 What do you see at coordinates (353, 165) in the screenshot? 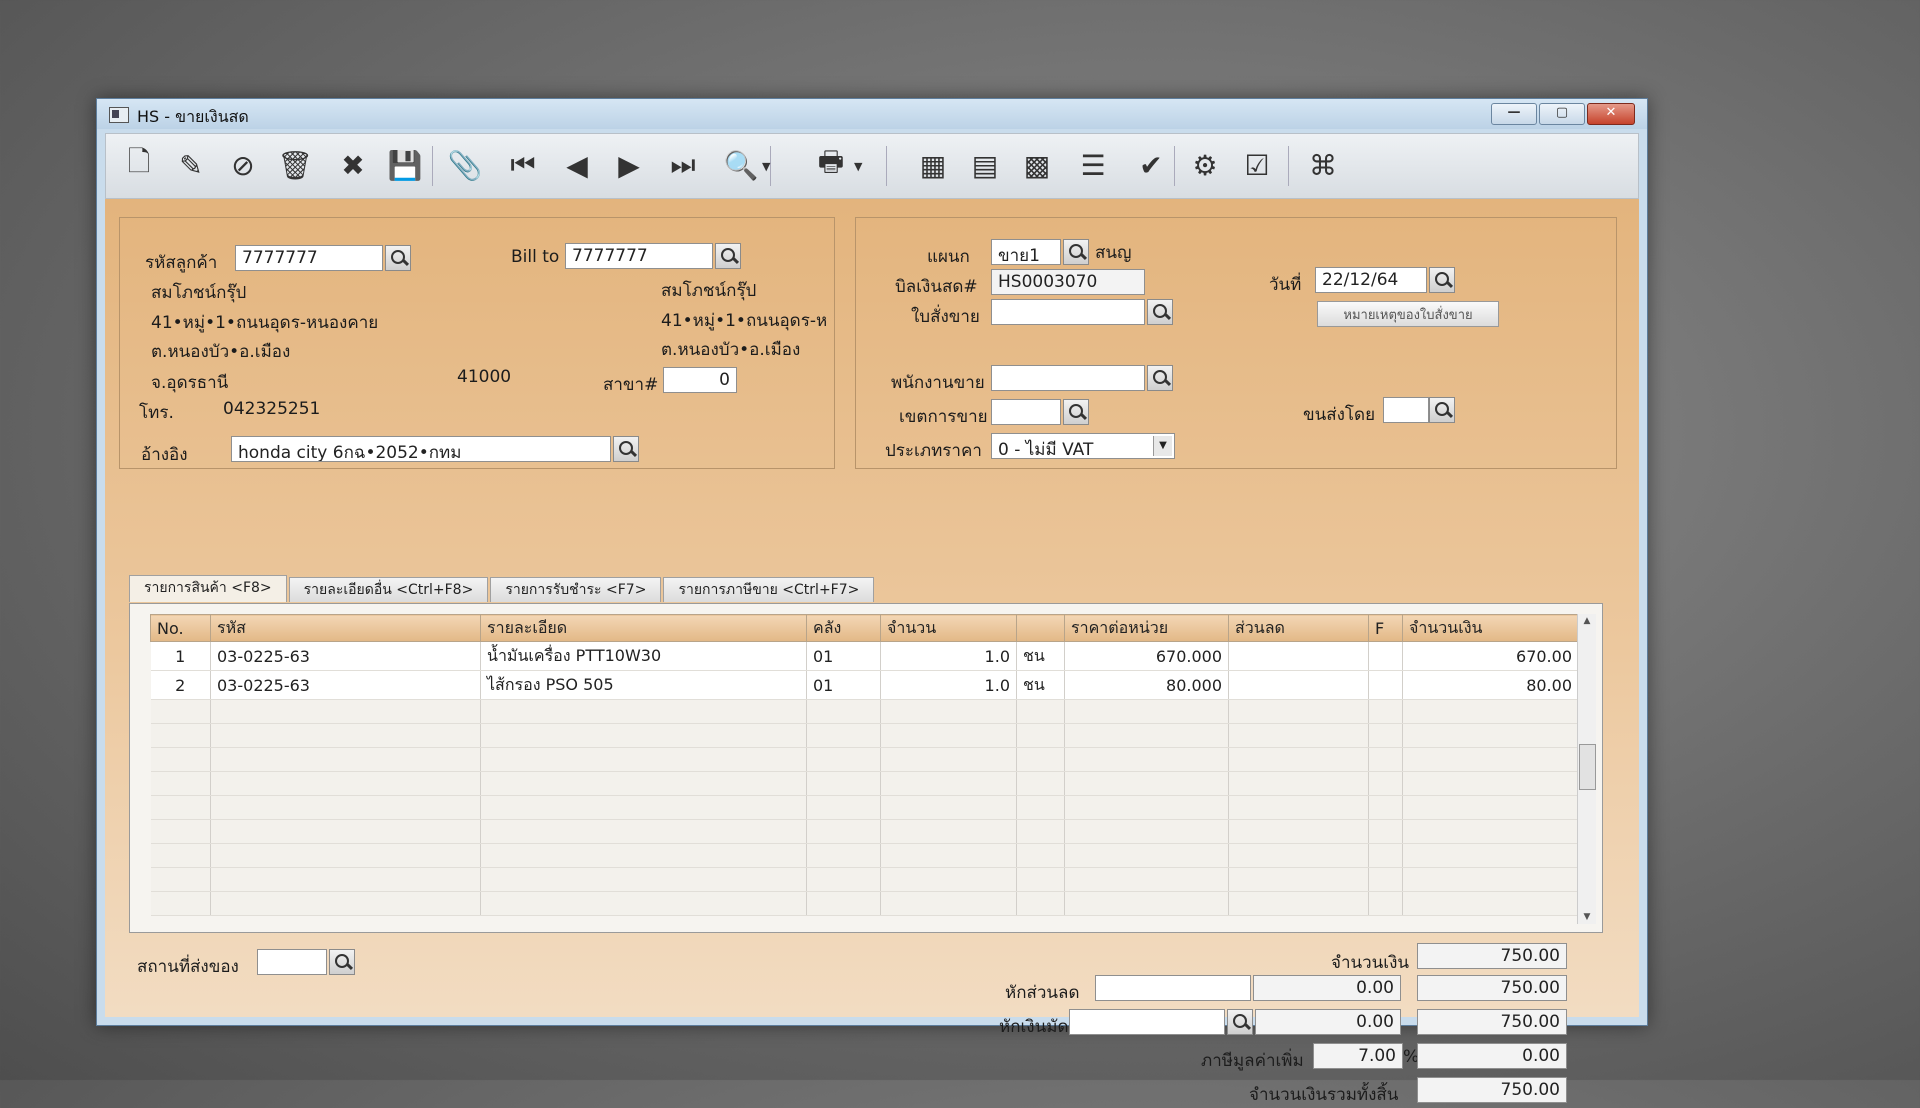
I see `cancel-icon: ✖` at bounding box center [353, 165].